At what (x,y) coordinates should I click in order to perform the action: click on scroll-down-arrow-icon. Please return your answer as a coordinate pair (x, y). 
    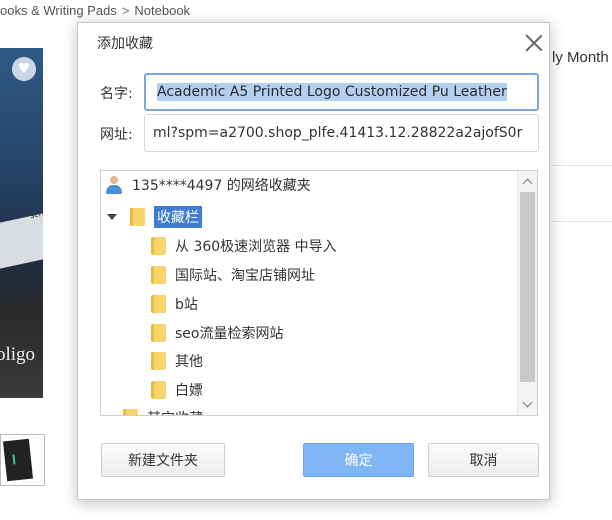
    Looking at the image, I should click on (527, 403).